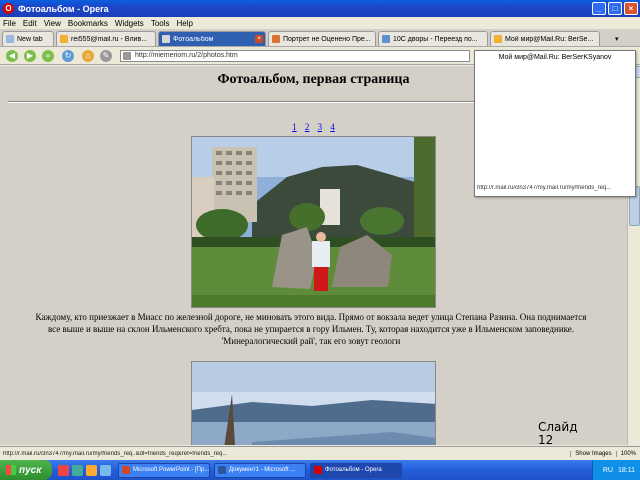  I want to click on word-icon, so click(222, 470).